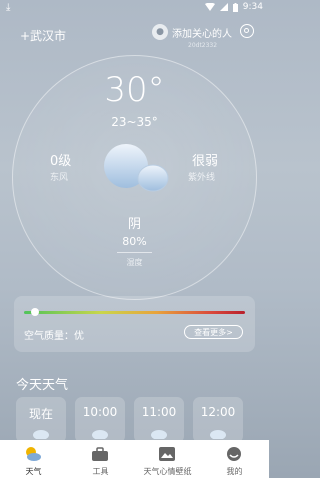 This screenshot has height=478, width=320. I want to click on nav-item-weather: 天气, so click(33, 459).